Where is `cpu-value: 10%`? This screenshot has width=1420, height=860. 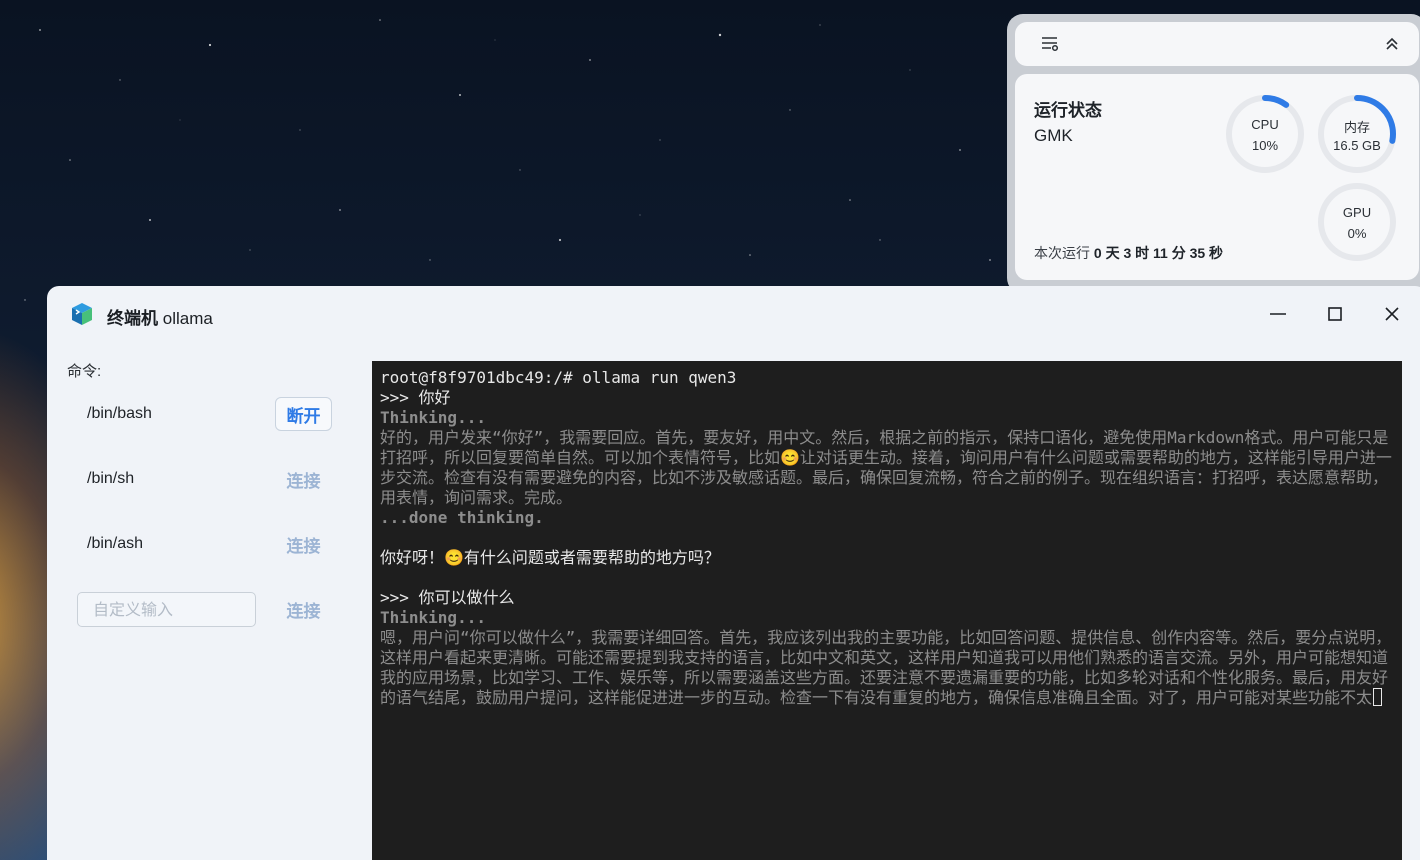
cpu-value: 10% is located at coordinates (1265, 145).